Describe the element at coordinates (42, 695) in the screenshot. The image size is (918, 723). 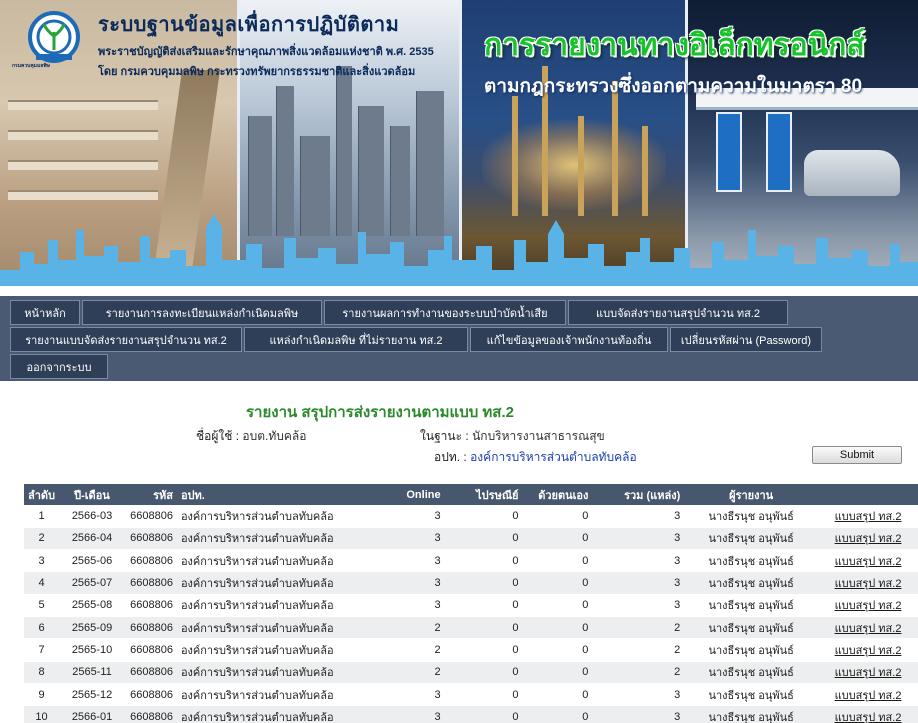
I see `cell-no: 9` at that location.